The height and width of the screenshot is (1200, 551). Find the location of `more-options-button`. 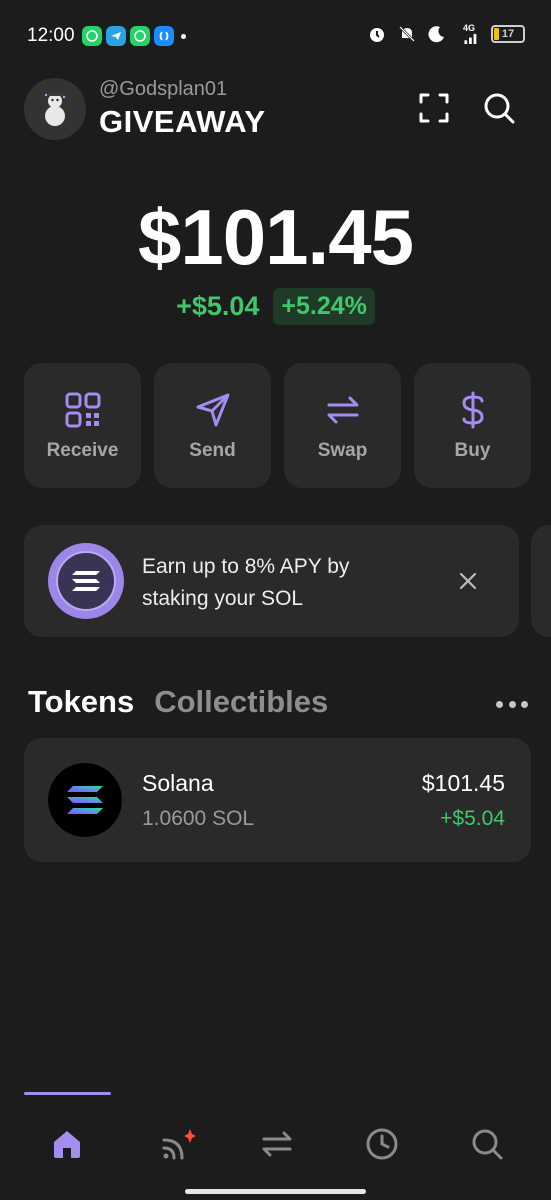

more-options-button is located at coordinates (512, 704).